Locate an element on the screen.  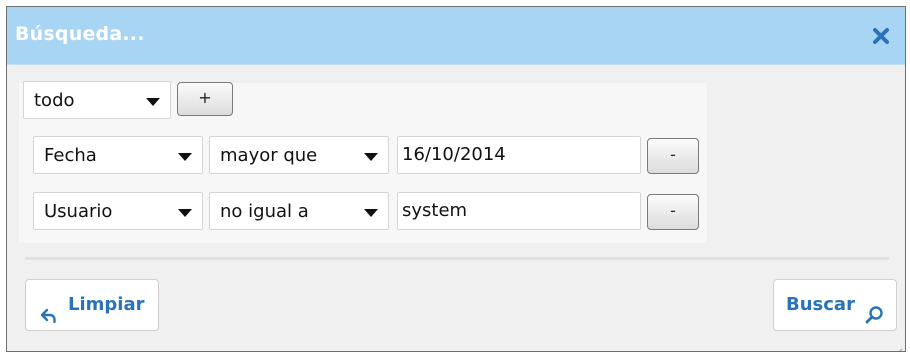
criterion-field-value: Usuario is located at coordinates (78, 211).